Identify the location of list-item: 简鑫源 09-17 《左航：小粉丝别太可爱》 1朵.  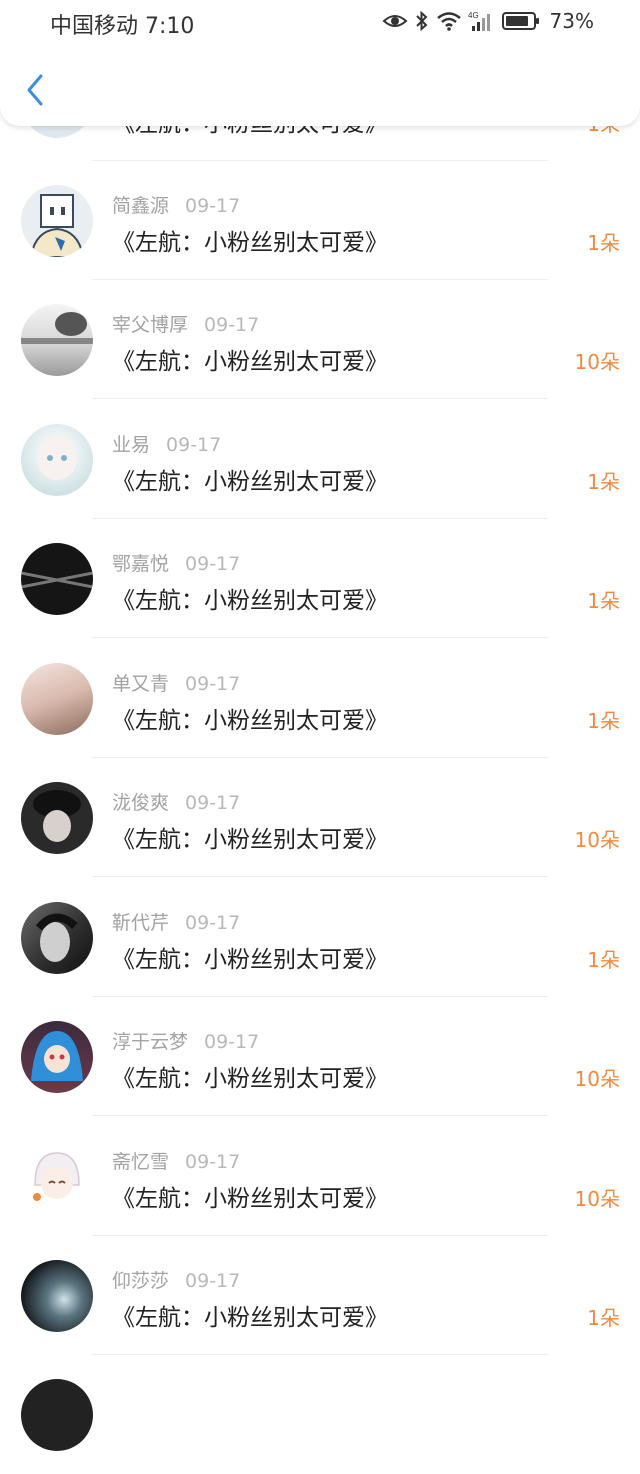
(320, 220).